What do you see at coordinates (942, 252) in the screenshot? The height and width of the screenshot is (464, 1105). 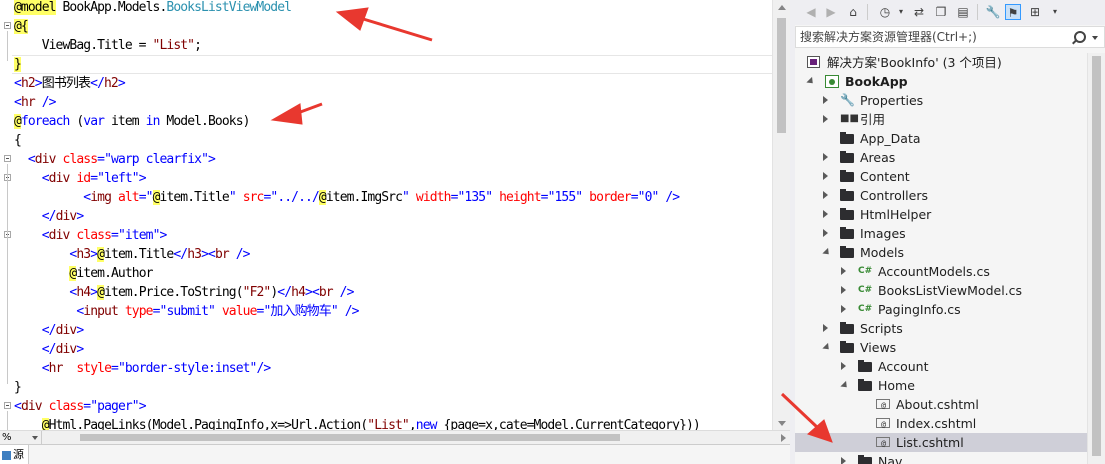 I see `tree-item: Models` at bounding box center [942, 252].